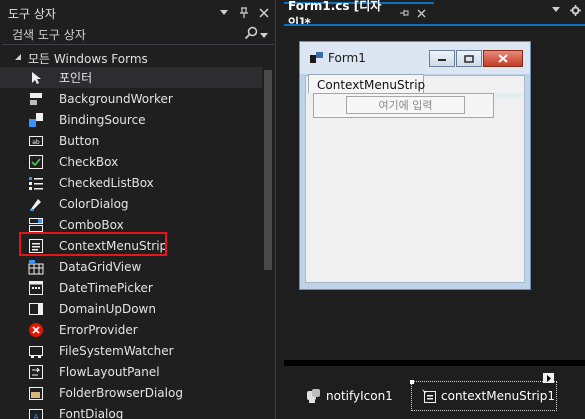  I want to click on toolbox-item-label: Button, so click(79, 140).